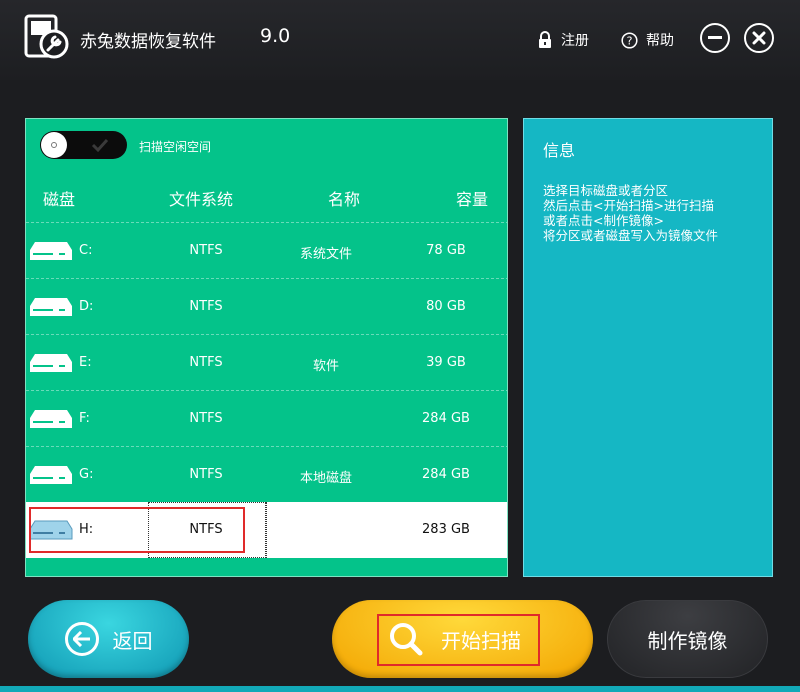 This screenshot has width=800, height=692. Describe the element at coordinates (446, 362) in the screenshot. I see `disk-capacity: 39 GB` at that location.